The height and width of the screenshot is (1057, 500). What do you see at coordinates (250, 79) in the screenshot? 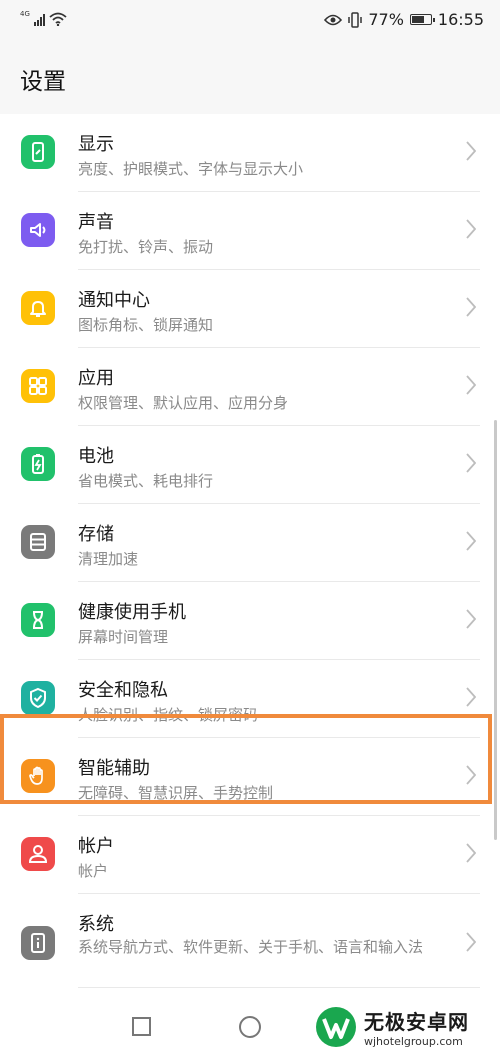
I see `header: 设置` at bounding box center [250, 79].